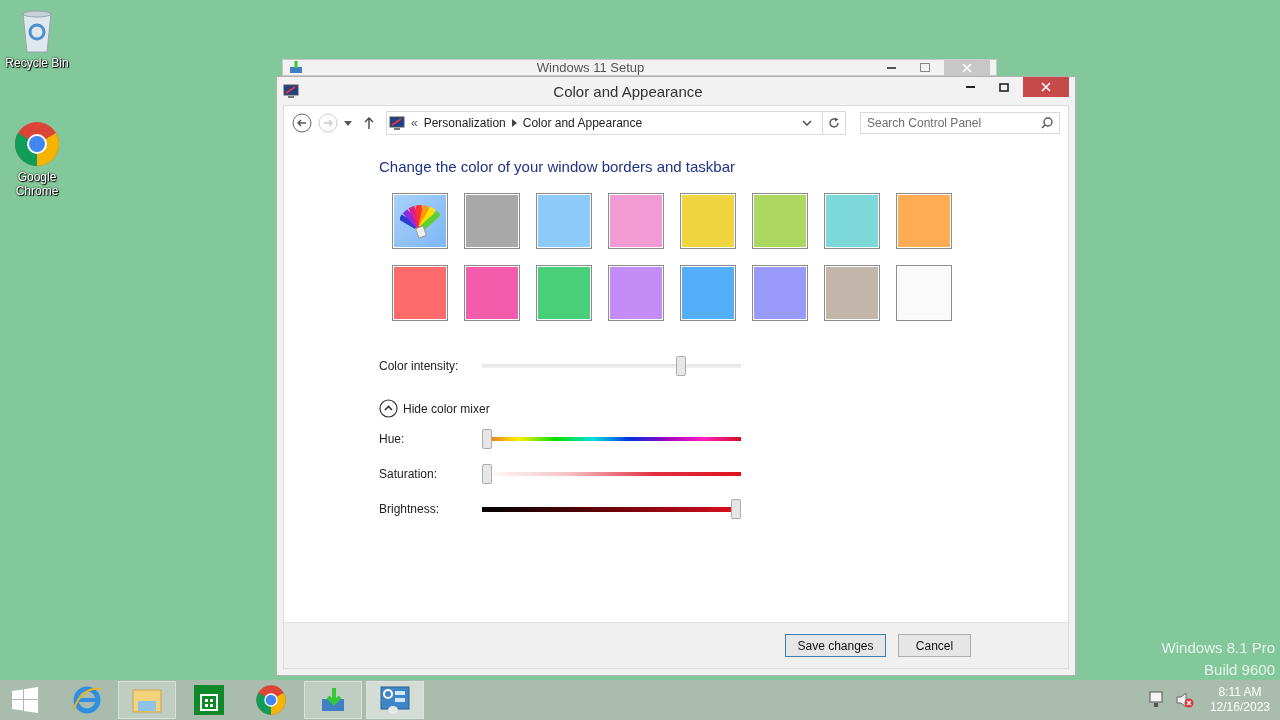  What do you see at coordinates (1239, 669) in the screenshot?
I see `edition-text: Build 9600` at bounding box center [1239, 669].